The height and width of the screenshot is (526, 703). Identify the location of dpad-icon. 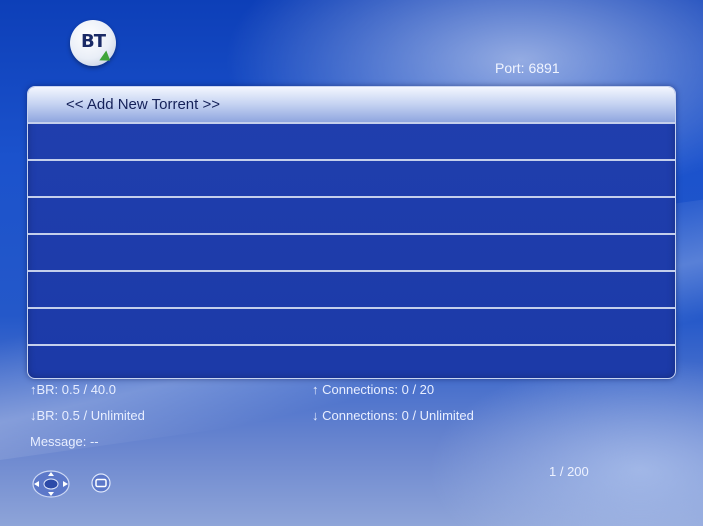
(51, 484).